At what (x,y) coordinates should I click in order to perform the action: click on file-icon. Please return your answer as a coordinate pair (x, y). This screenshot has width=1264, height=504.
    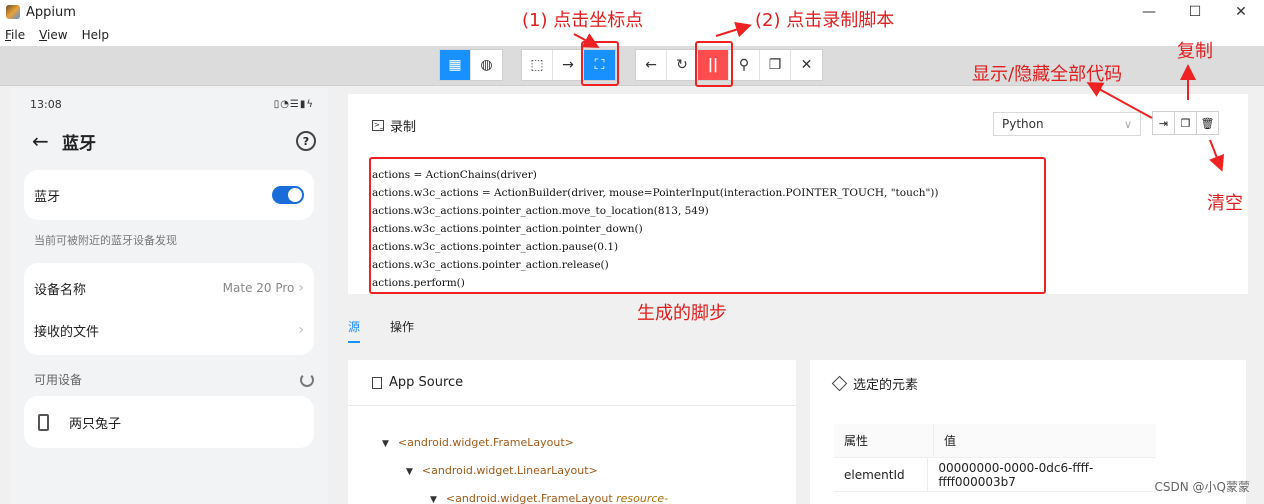
    Looking at the image, I should click on (377, 382).